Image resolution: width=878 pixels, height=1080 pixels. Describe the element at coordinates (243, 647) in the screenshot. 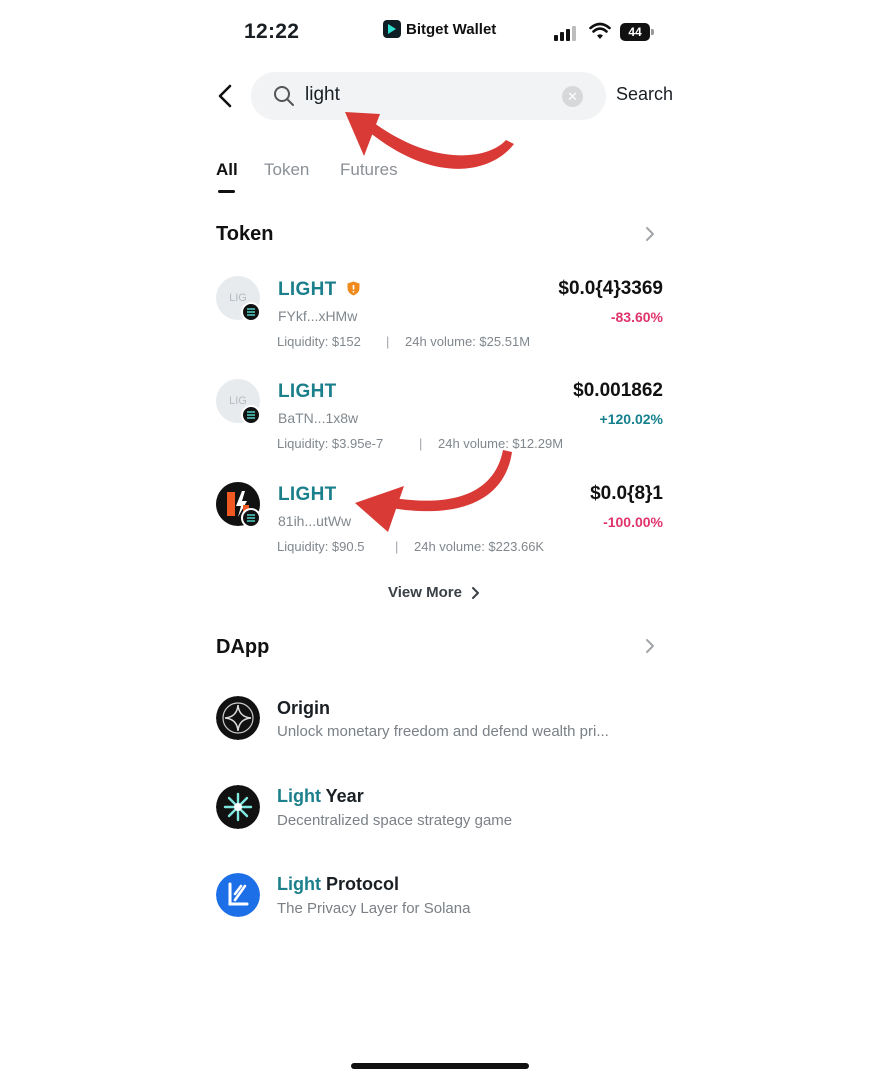

I see `dapp-section-title: DApp` at that location.